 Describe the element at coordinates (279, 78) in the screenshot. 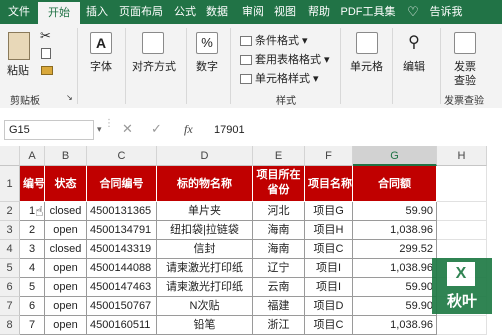

I see `cell-styles-button: 单元格样式 ▾` at that location.